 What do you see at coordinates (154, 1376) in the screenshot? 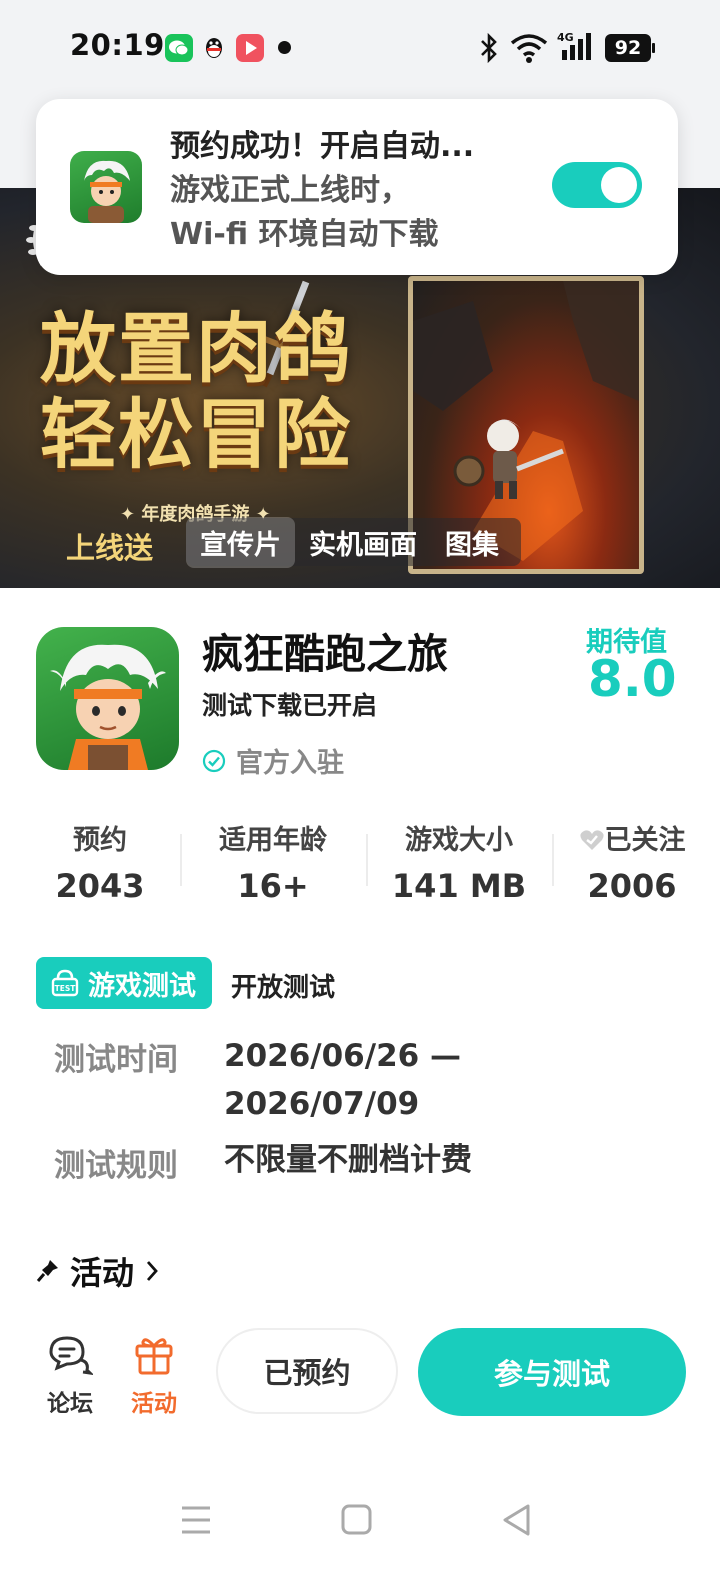
I see `activity-button: 活动` at bounding box center [154, 1376].